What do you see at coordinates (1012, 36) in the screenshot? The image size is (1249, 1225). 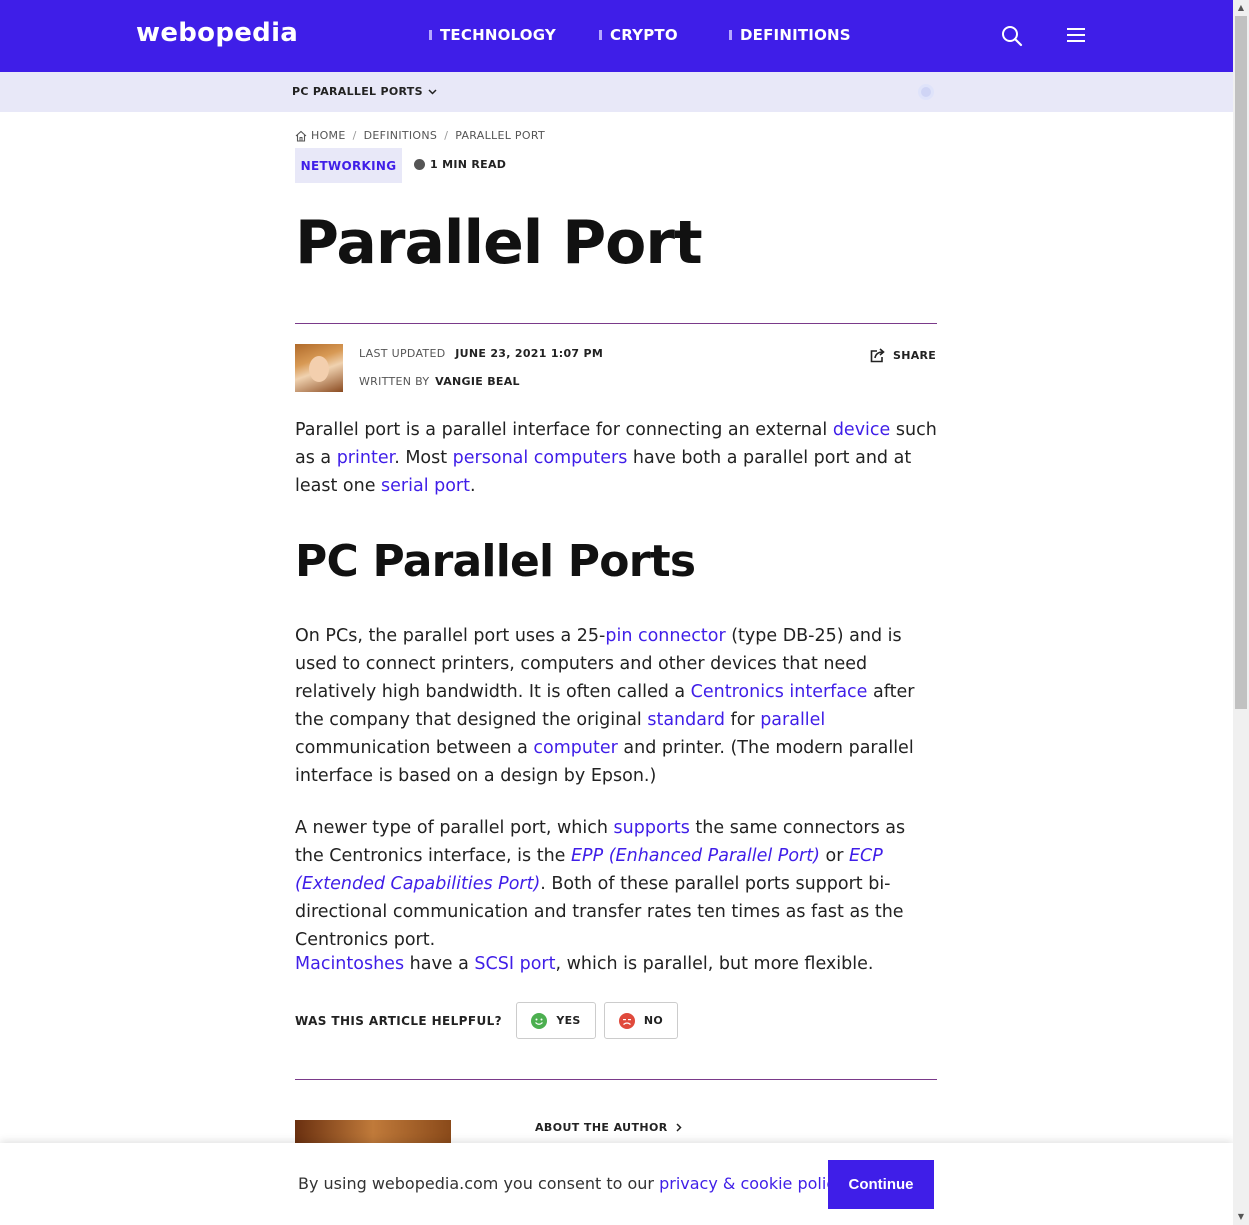 I see `search-icon` at bounding box center [1012, 36].